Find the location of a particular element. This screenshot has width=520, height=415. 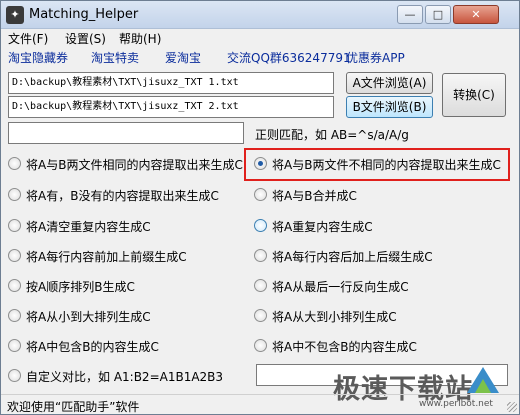

menu-settings: 设置(S) is located at coordinates (85, 38).